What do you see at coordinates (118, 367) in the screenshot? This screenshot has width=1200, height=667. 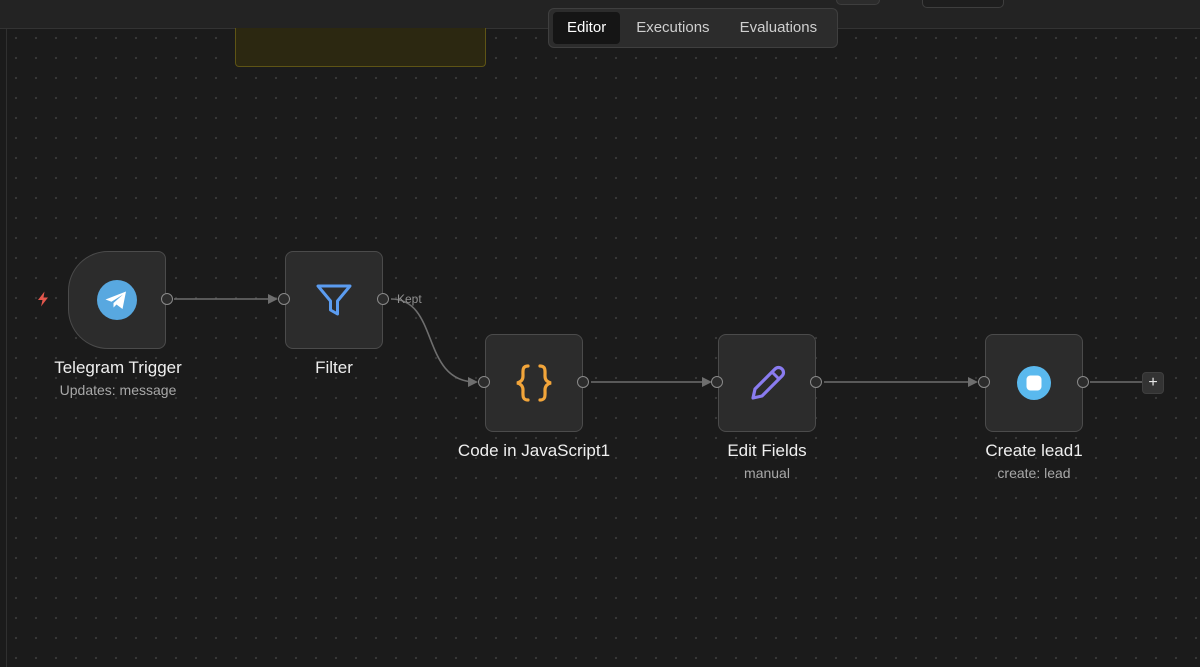 I see `telegram-node-title: Telegram Trigger` at bounding box center [118, 367].